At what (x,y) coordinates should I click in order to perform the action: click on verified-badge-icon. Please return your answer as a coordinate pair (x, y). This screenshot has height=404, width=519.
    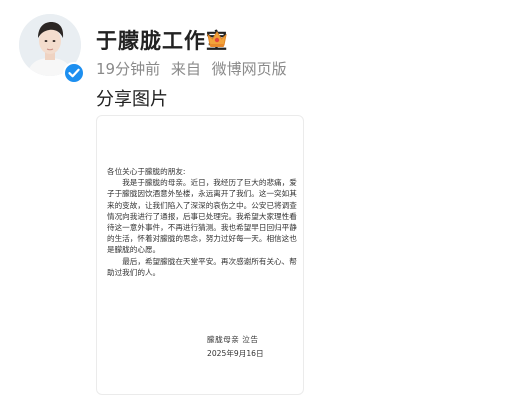
    Looking at the image, I should click on (74, 73).